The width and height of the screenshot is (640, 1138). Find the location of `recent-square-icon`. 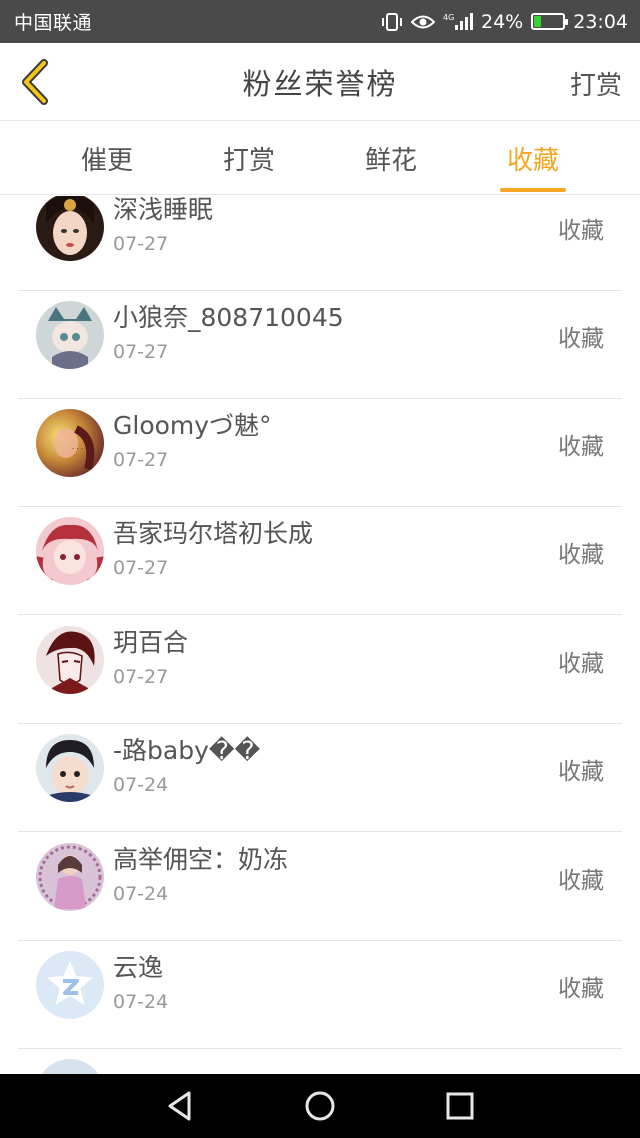

recent-square-icon is located at coordinates (460, 1106).